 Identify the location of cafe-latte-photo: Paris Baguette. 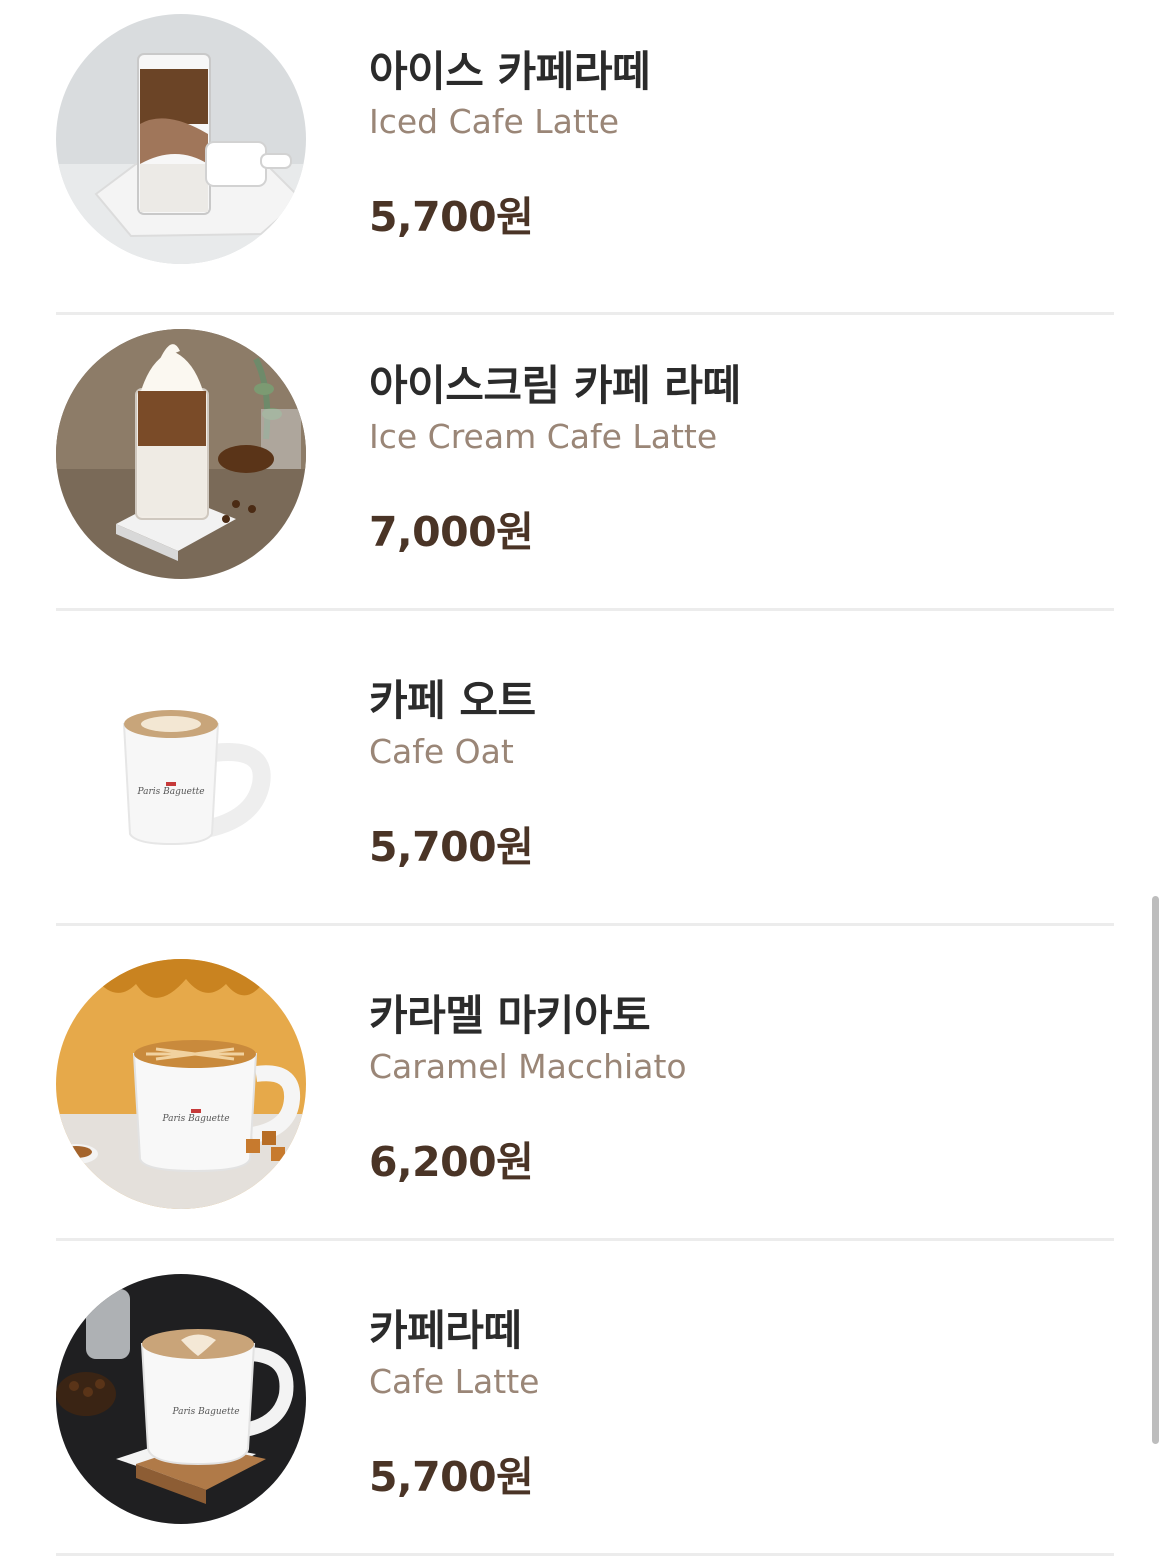
(181, 1399).